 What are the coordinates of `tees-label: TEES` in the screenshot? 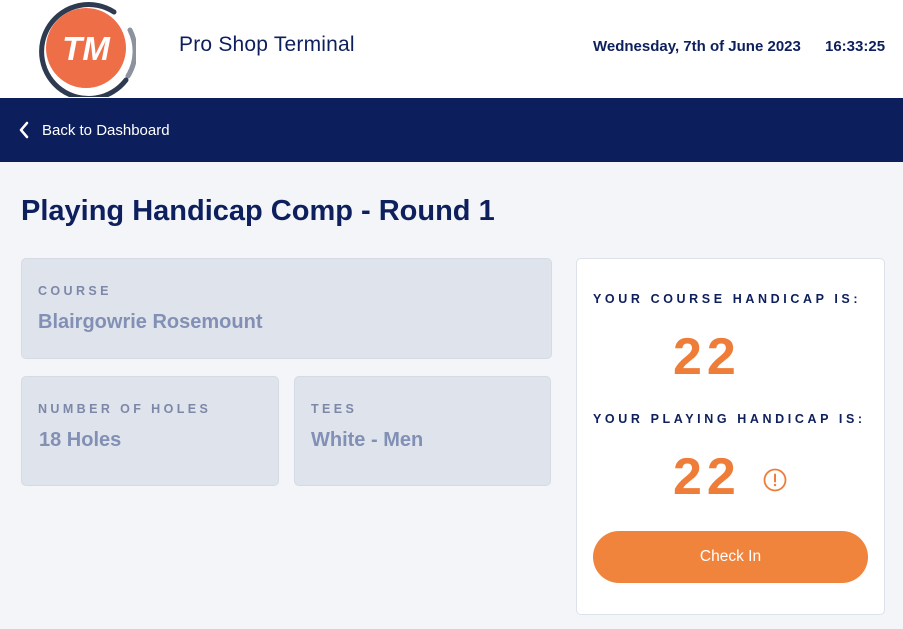 It's located at (334, 409).